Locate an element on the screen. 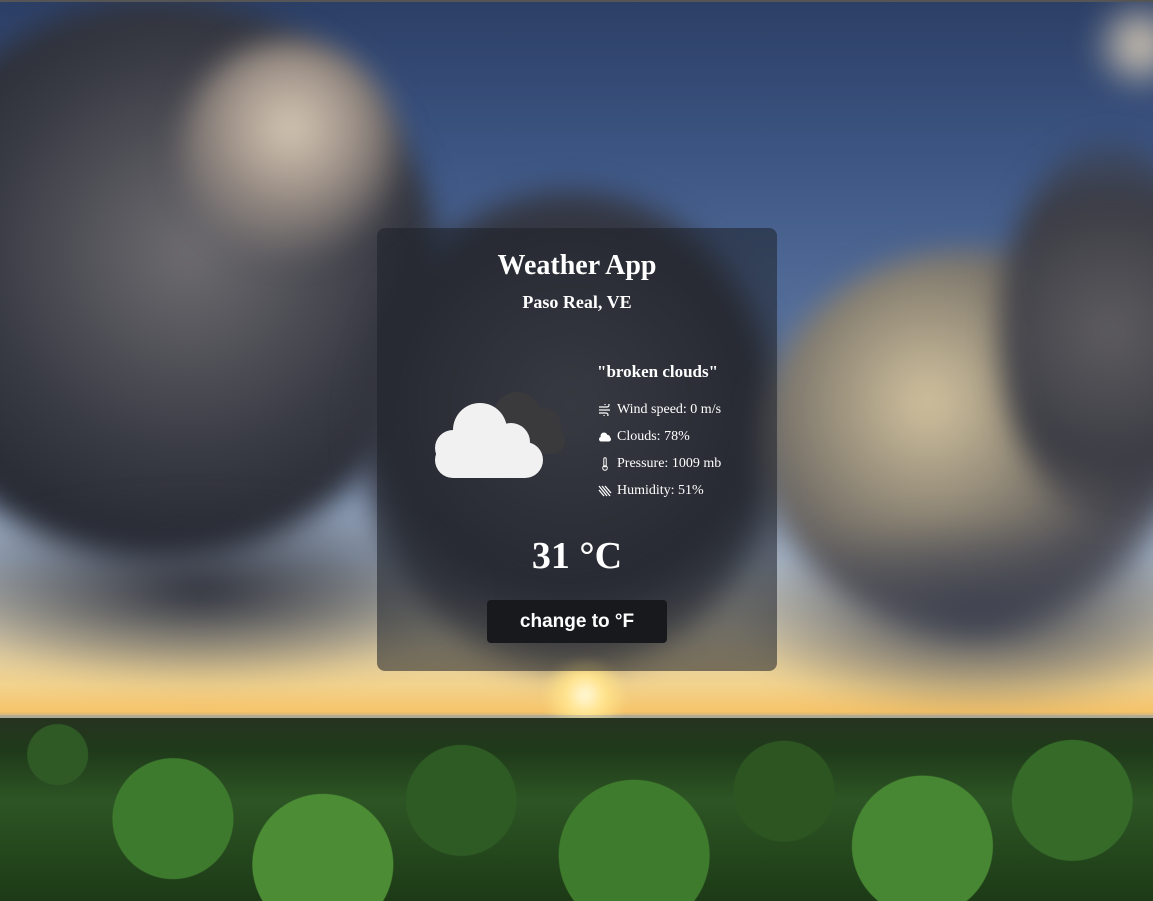 This screenshot has height=901, width=1153. cloud-small-icon is located at coordinates (605, 437).